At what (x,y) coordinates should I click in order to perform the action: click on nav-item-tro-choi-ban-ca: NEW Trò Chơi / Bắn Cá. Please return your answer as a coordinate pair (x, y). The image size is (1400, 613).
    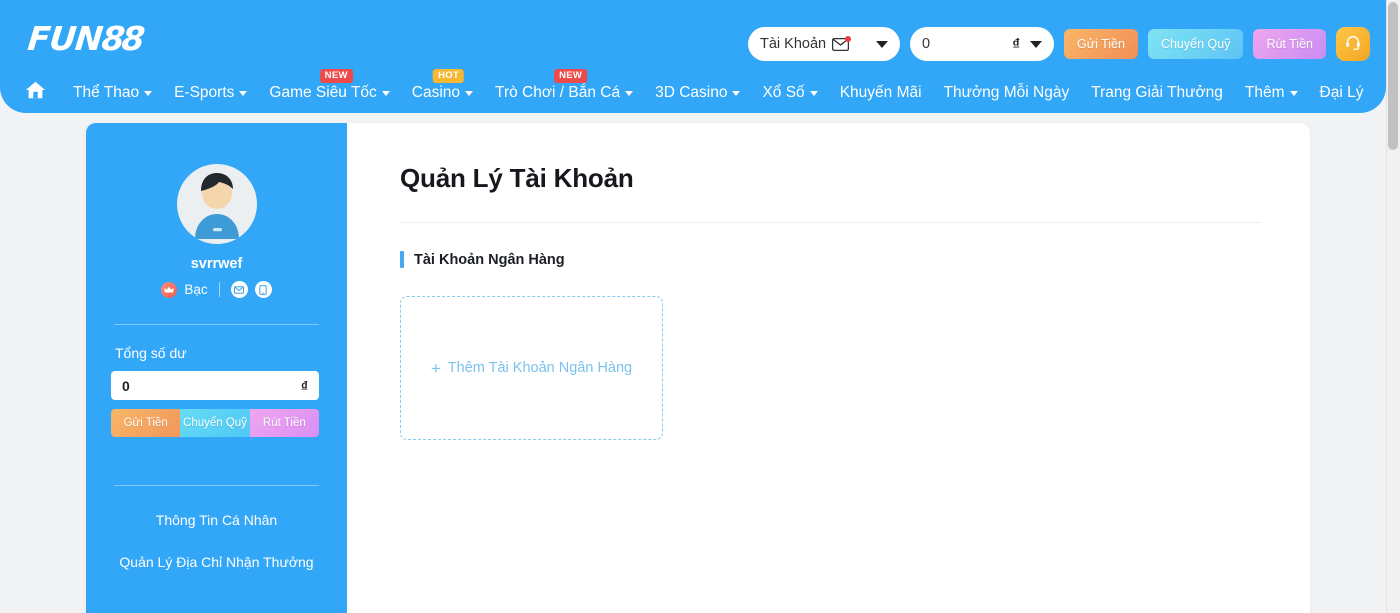
    Looking at the image, I should click on (564, 85).